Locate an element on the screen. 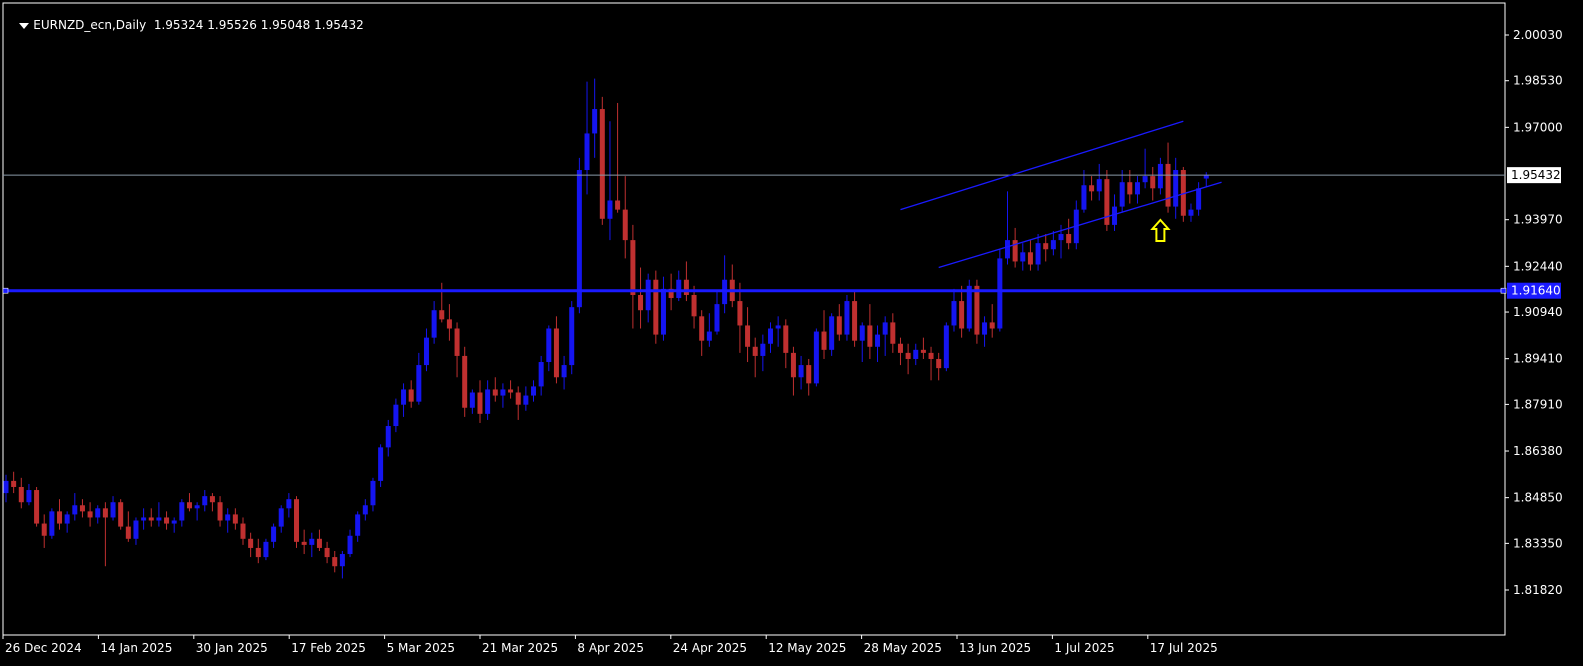 The image size is (1583, 666). y-tick-label: 1.87910 is located at coordinates (1538, 404).